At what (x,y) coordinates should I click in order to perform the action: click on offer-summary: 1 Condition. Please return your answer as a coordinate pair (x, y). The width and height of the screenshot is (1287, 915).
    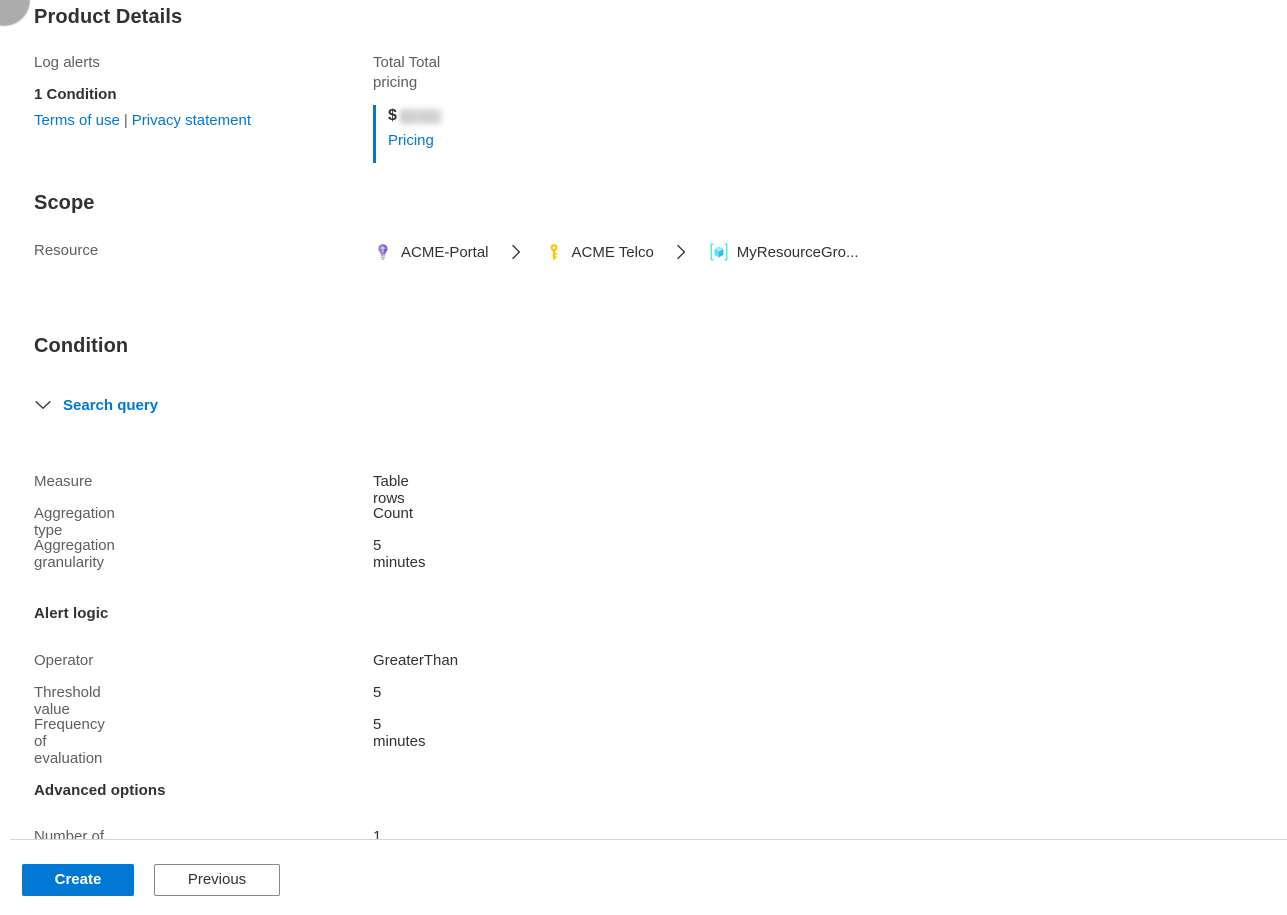
    Looking at the image, I should click on (75, 94).